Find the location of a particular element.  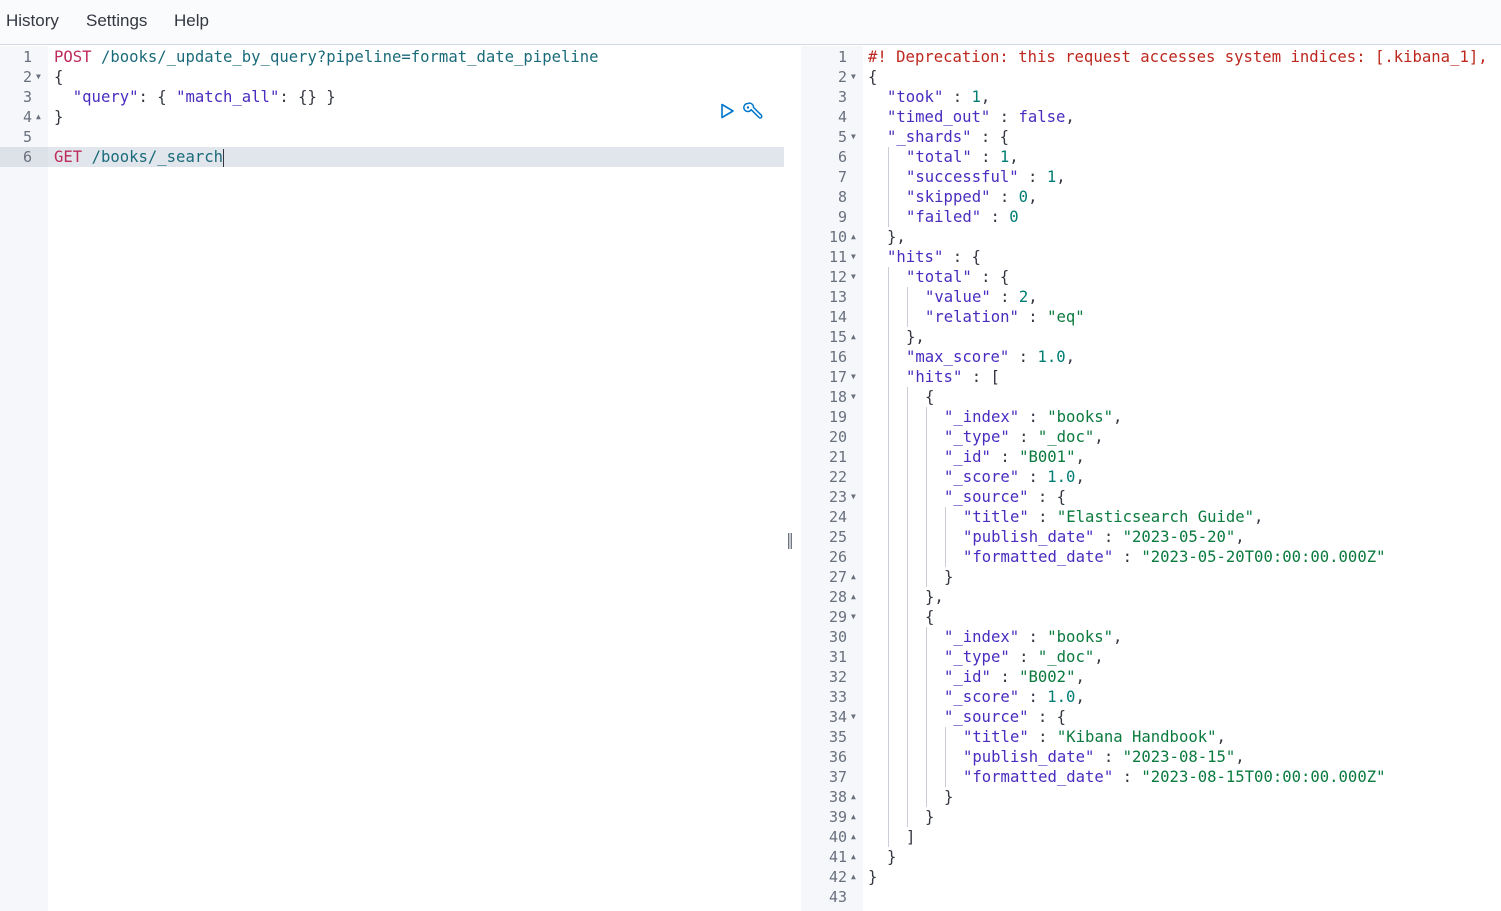

code-line: } is located at coordinates (58, 117).